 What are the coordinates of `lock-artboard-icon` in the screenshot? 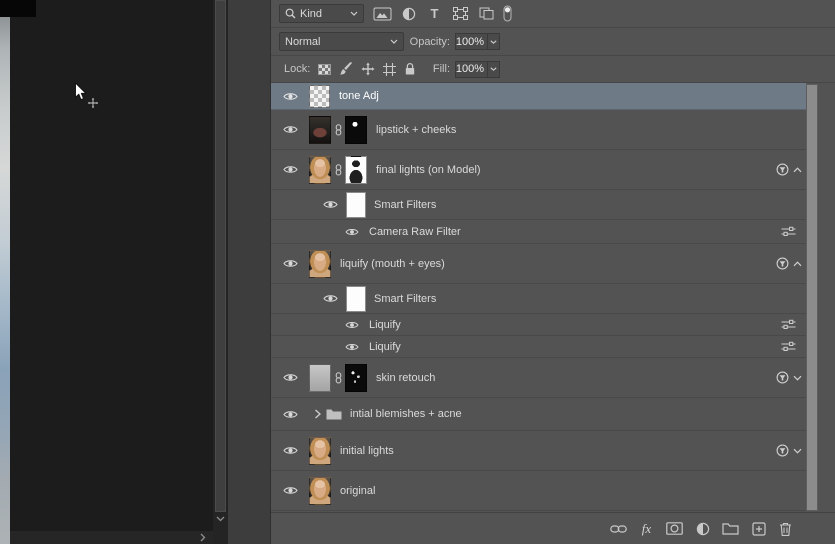 It's located at (390, 69).